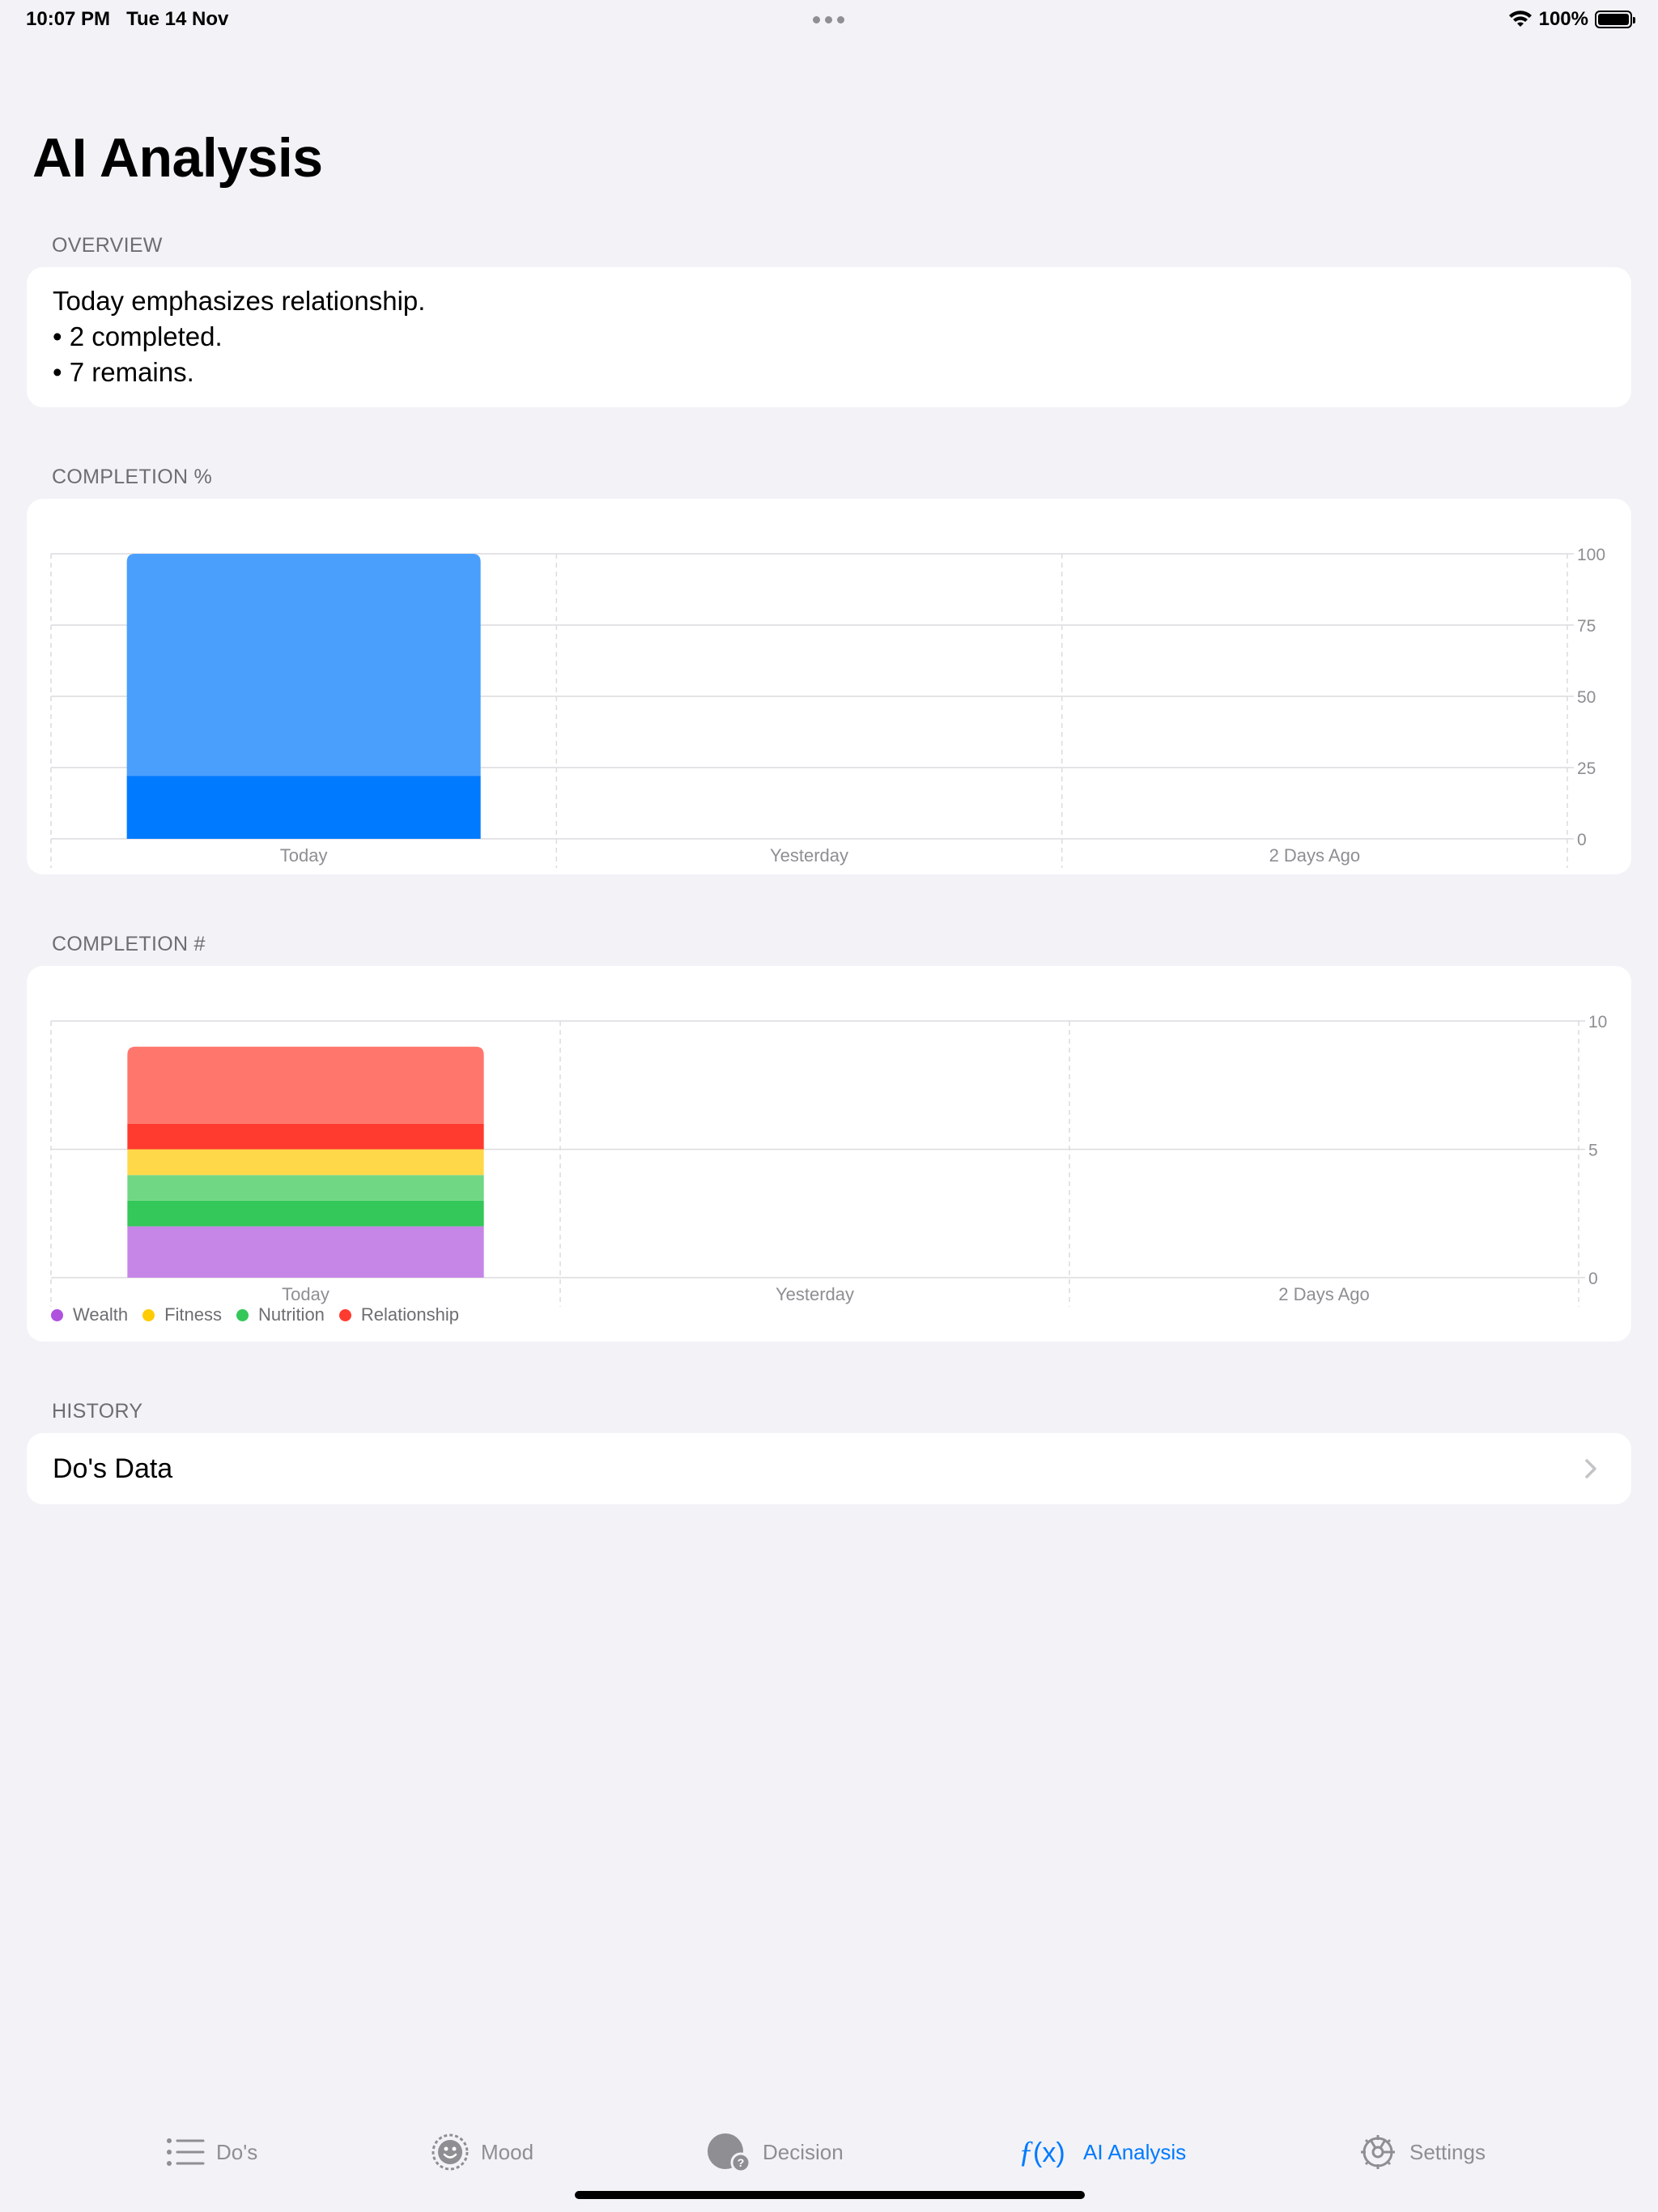 The height and width of the screenshot is (2212, 1658). Describe the element at coordinates (132, 477) in the screenshot. I see `completion-percent-header: COMPLETION %` at that location.